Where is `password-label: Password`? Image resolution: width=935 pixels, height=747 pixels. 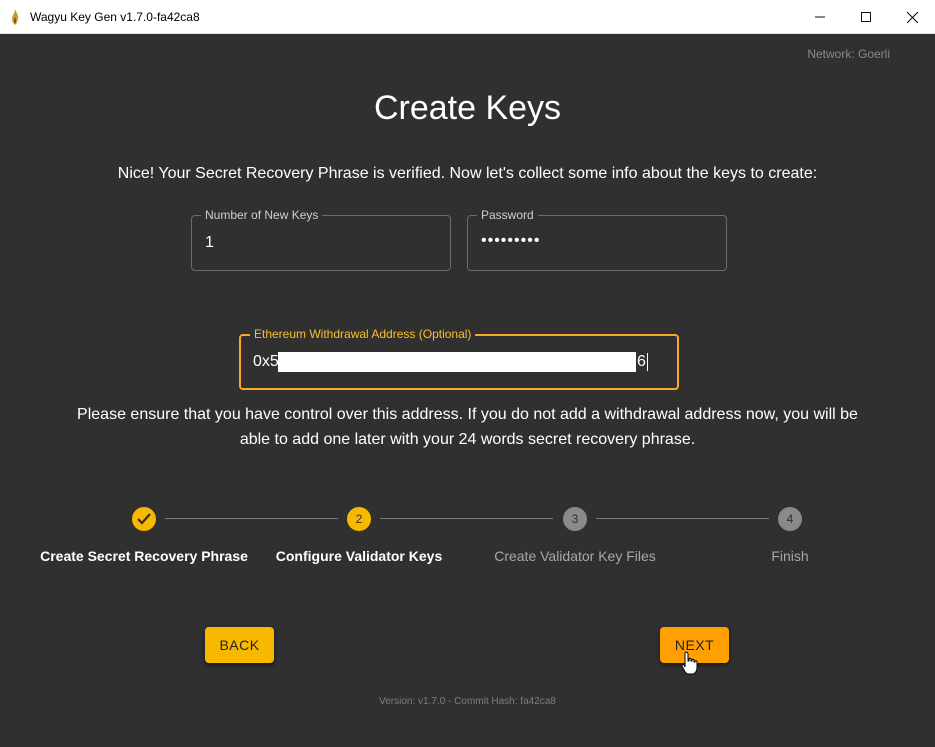
password-label: Password is located at coordinates (507, 215).